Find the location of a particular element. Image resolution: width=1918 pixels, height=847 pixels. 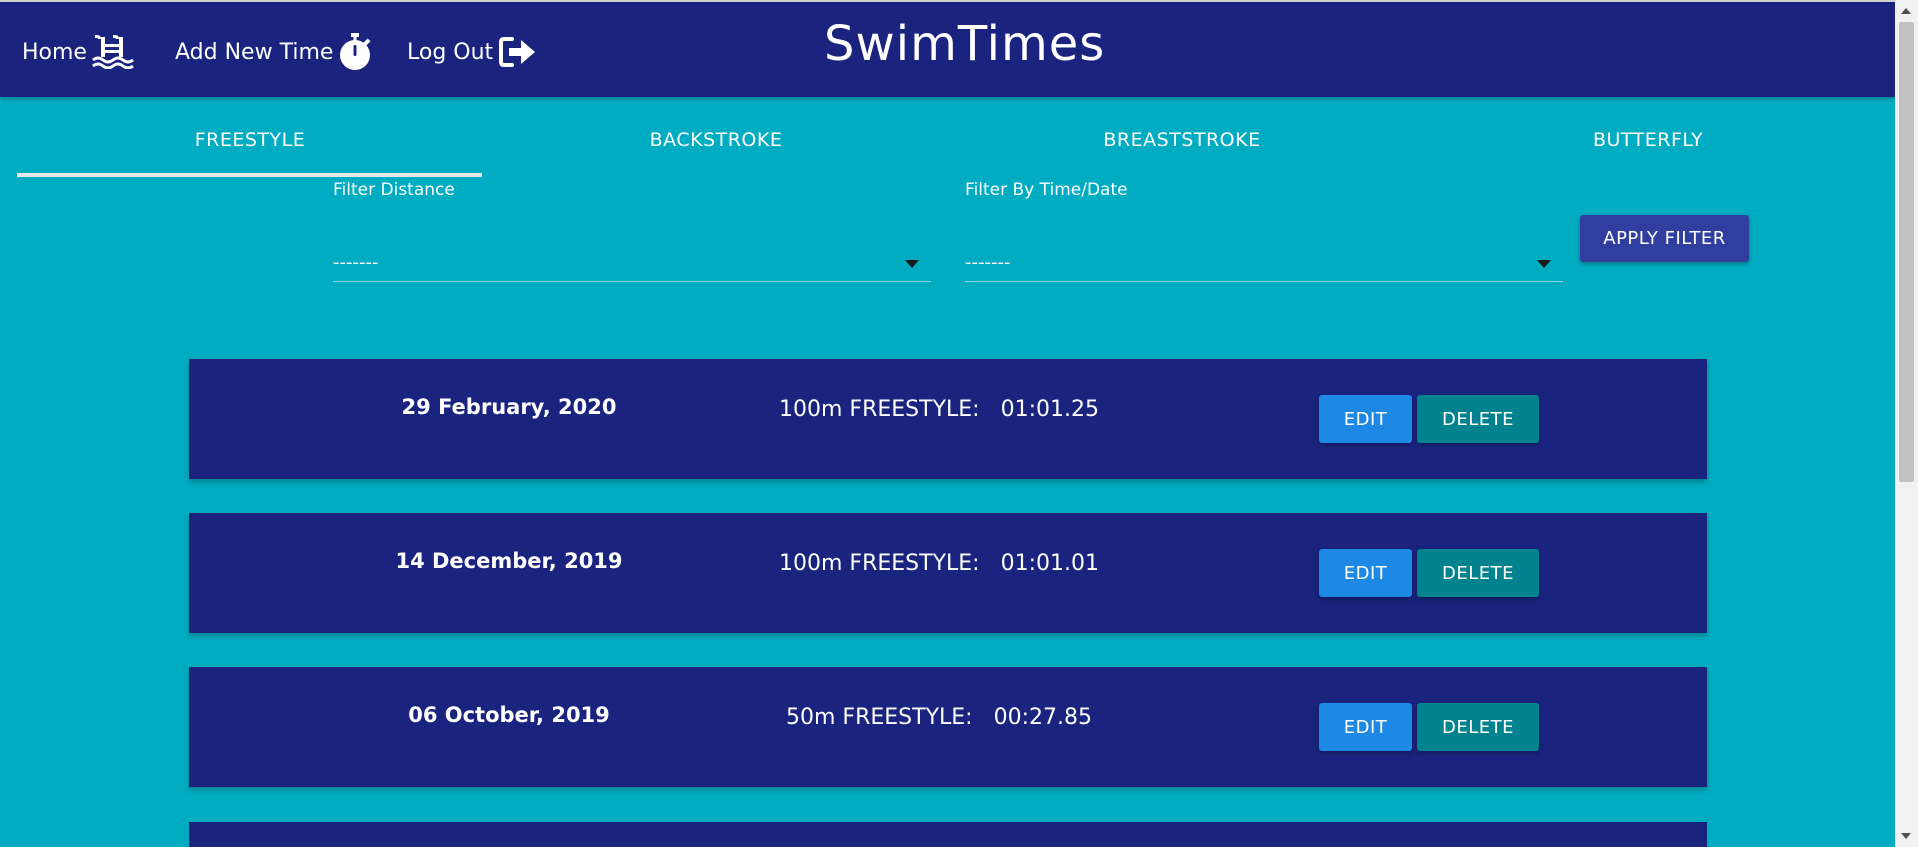

result-event-name: 50m FREESTYLE: is located at coordinates (879, 717).